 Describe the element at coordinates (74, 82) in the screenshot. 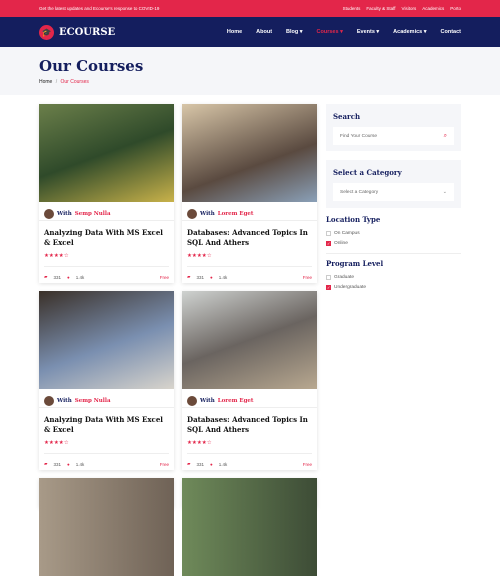

I see `breadcrumb-current: Our Courses` at that location.